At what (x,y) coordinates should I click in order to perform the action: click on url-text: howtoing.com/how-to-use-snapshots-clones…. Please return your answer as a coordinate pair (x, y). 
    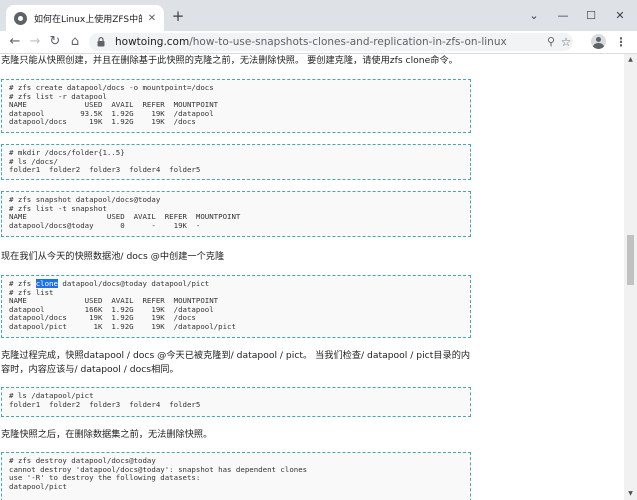
    Looking at the image, I should click on (311, 42).